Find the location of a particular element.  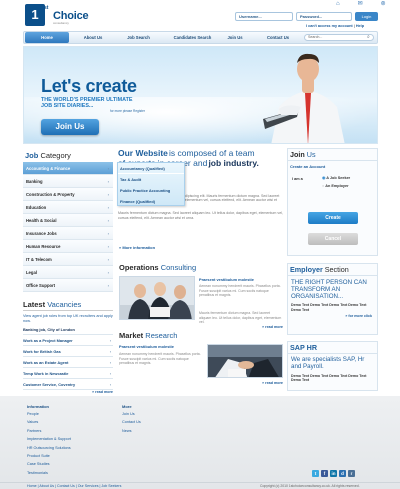

vacancy-label: Work as an Estate Agent is located at coordinates (46, 362).